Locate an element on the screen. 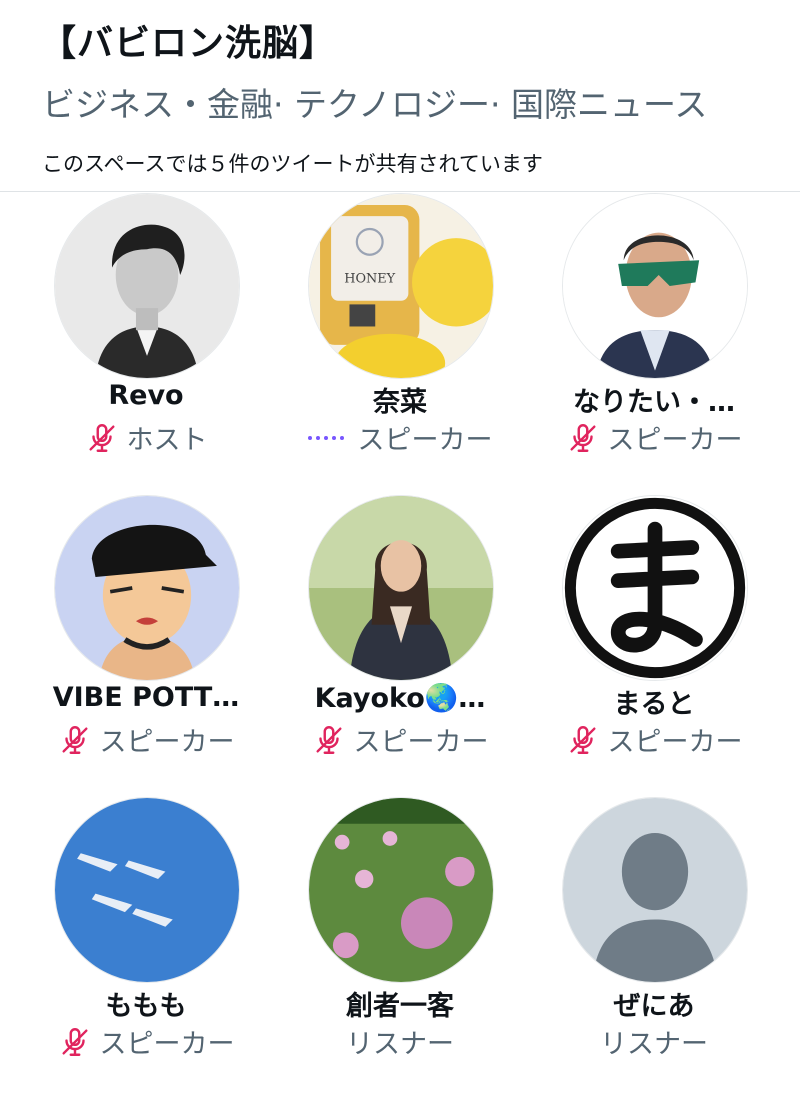  participant-card: まると スピーカー is located at coordinates (654, 644).